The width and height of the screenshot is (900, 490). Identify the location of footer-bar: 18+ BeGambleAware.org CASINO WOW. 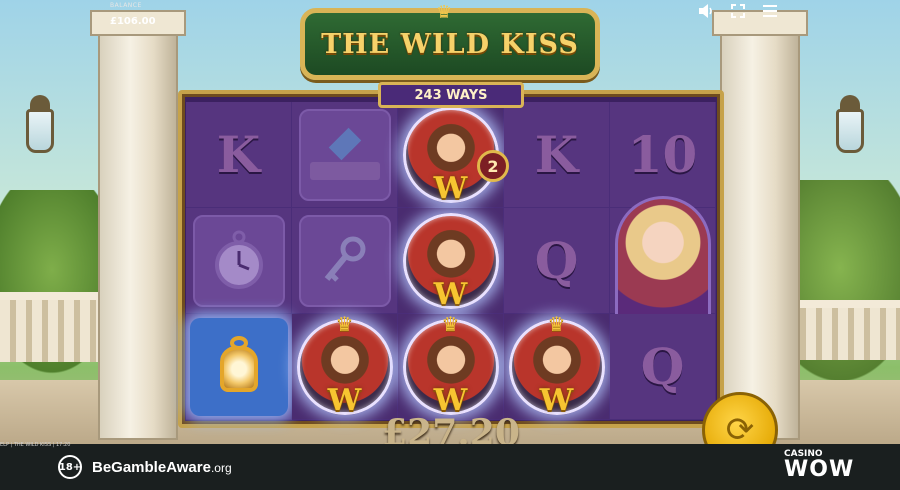
(450, 467).